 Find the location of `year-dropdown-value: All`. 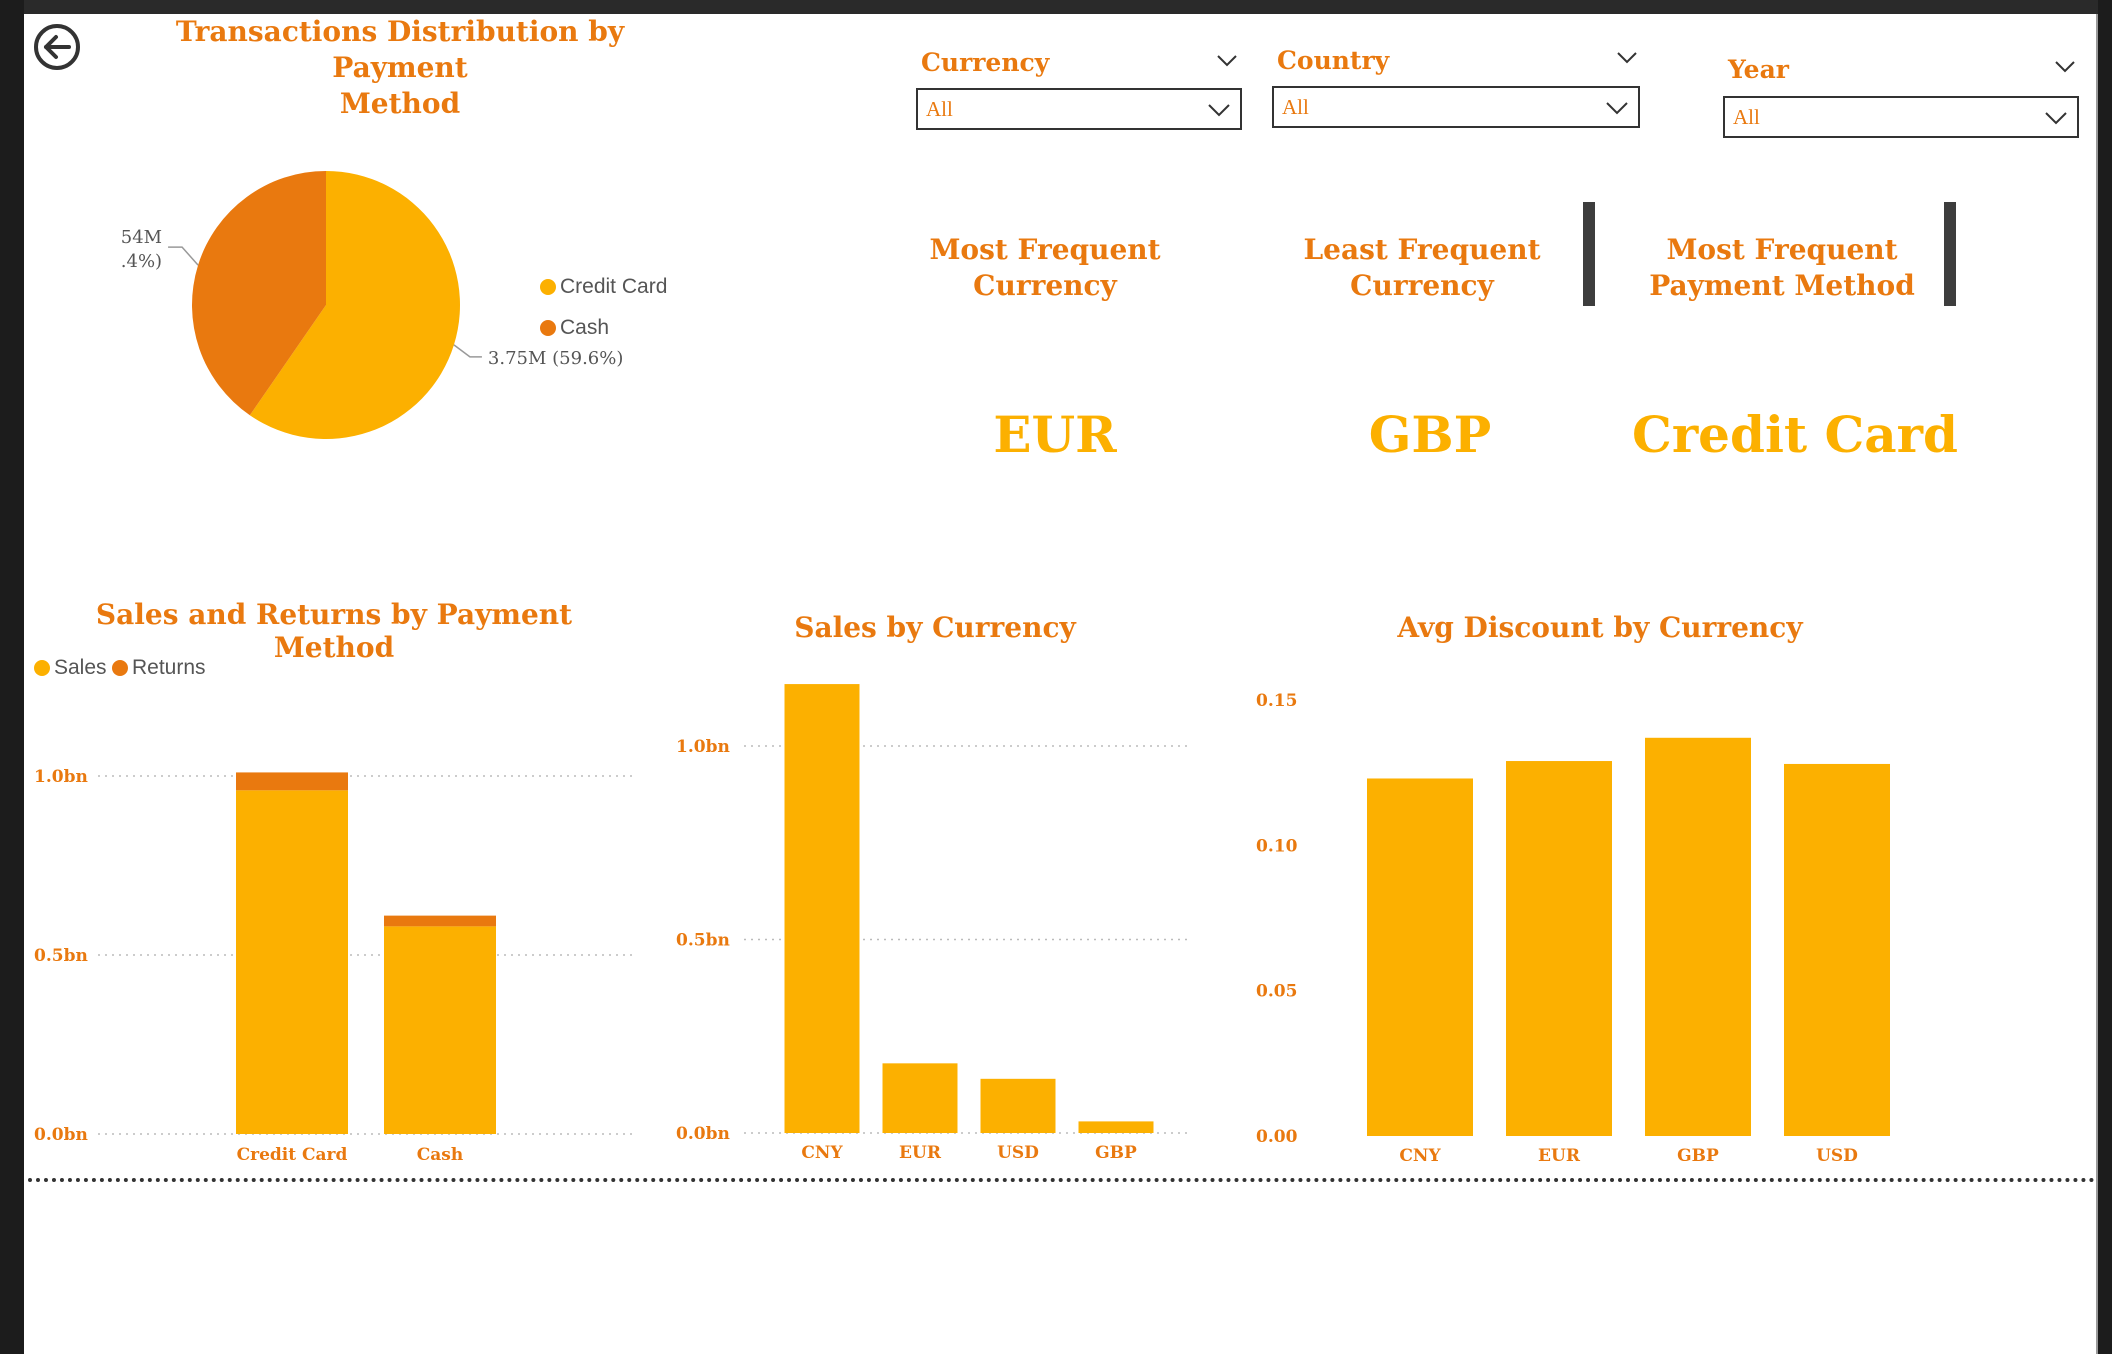

year-dropdown-value: All is located at coordinates (1746, 117).